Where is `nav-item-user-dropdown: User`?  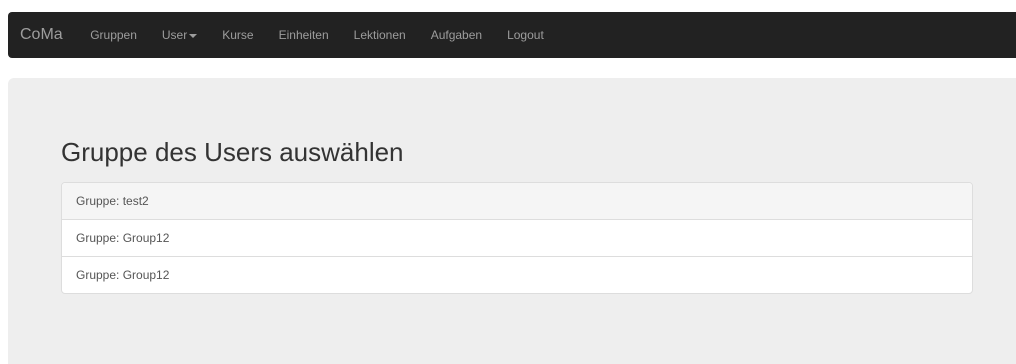
nav-item-user-dropdown: User is located at coordinates (179, 35).